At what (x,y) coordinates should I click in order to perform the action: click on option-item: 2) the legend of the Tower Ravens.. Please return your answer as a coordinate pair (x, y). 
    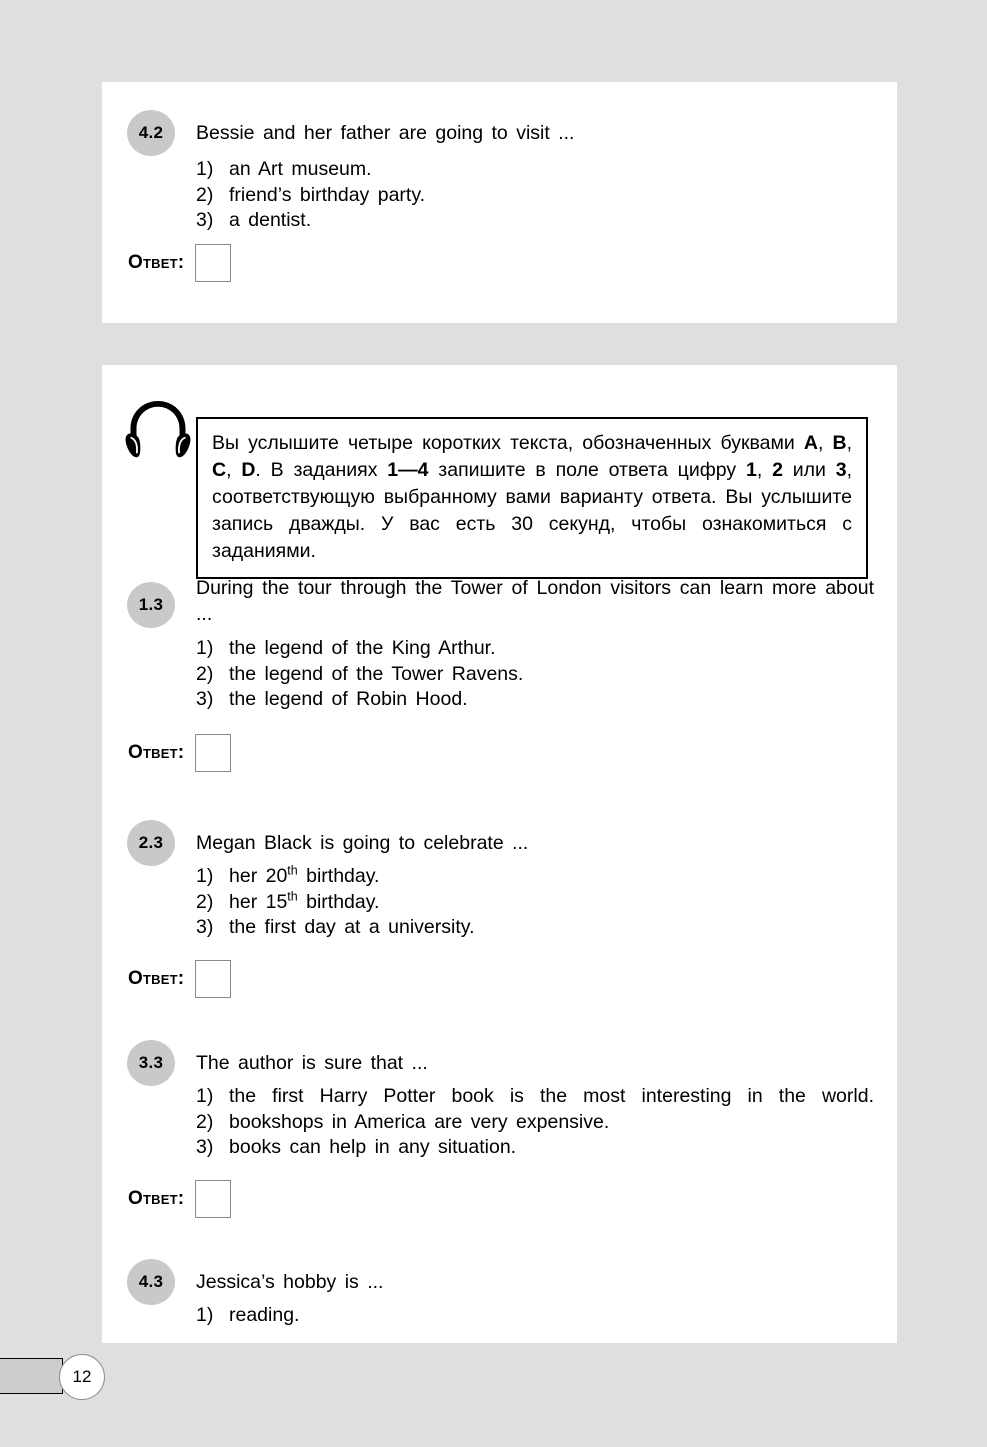
    Looking at the image, I should click on (535, 675).